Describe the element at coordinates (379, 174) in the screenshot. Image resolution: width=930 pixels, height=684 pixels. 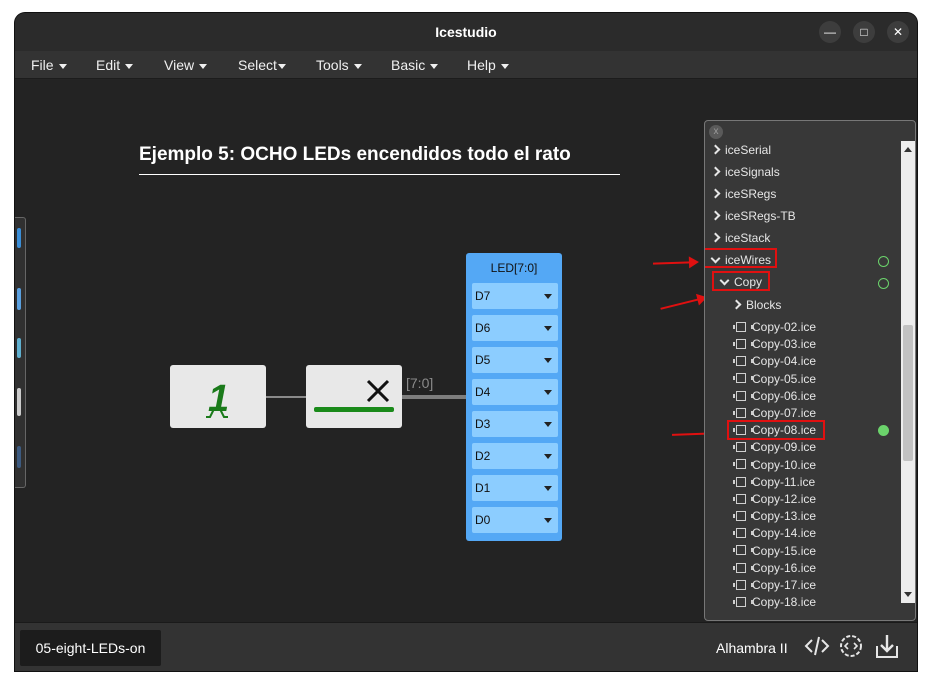
I see `title-underline` at that location.